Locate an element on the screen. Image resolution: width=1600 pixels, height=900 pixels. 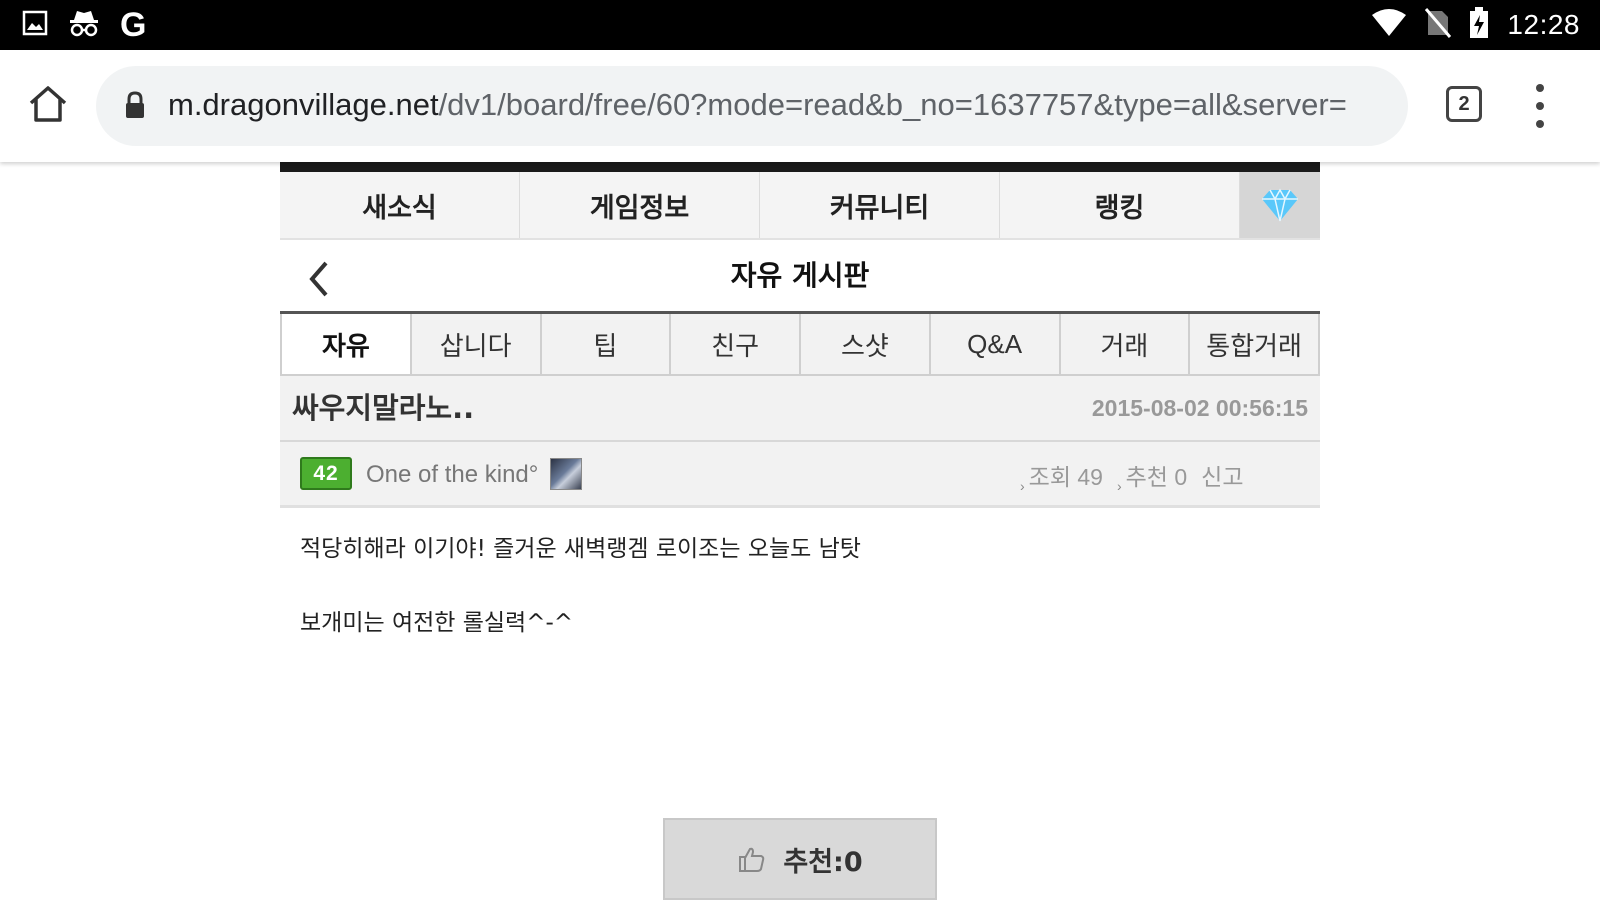
post-title: 싸우지말라노.. is located at coordinates (383, 408).